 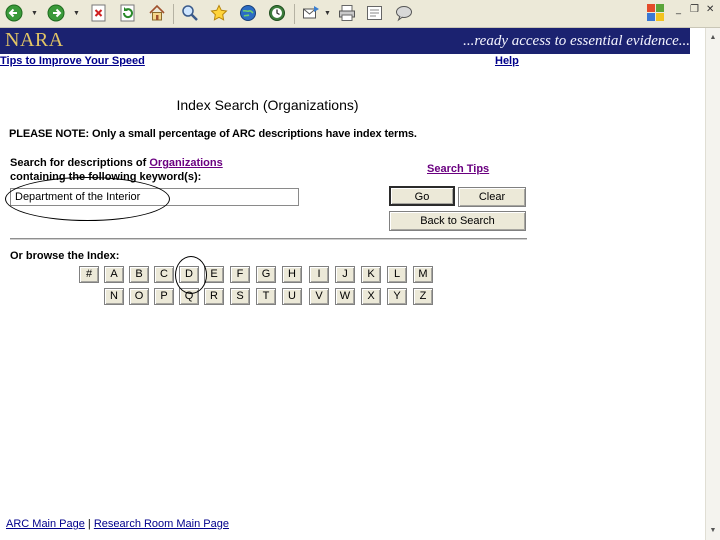 What do you see at coordinates (345, 296) in the screenshot?
I see `index-button-w: W` at bounding box center [345, 296].